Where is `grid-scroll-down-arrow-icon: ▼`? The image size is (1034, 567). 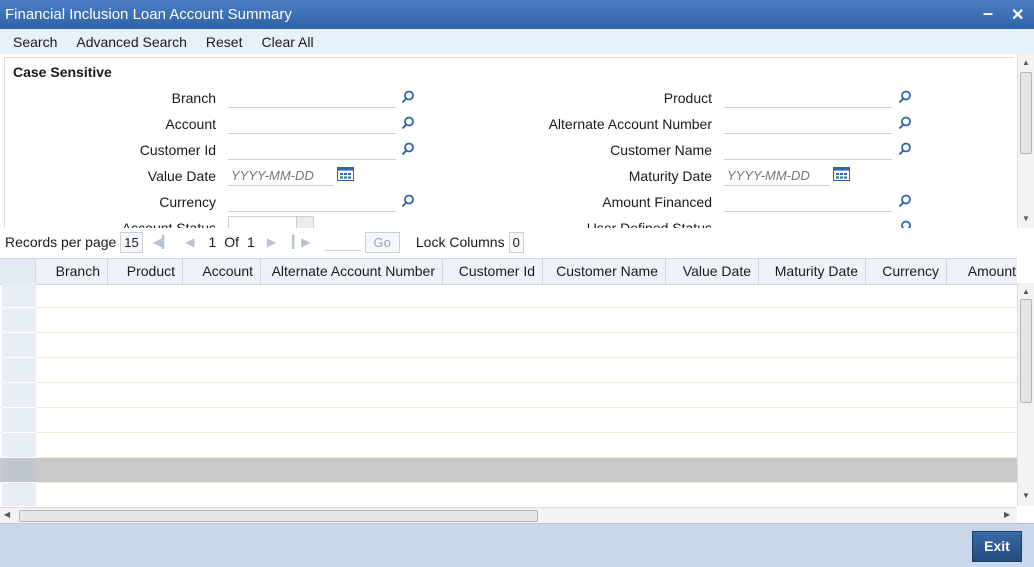 grid-scroll-down-arrow-icon: ▼ is located at coordinates (1026, 495).